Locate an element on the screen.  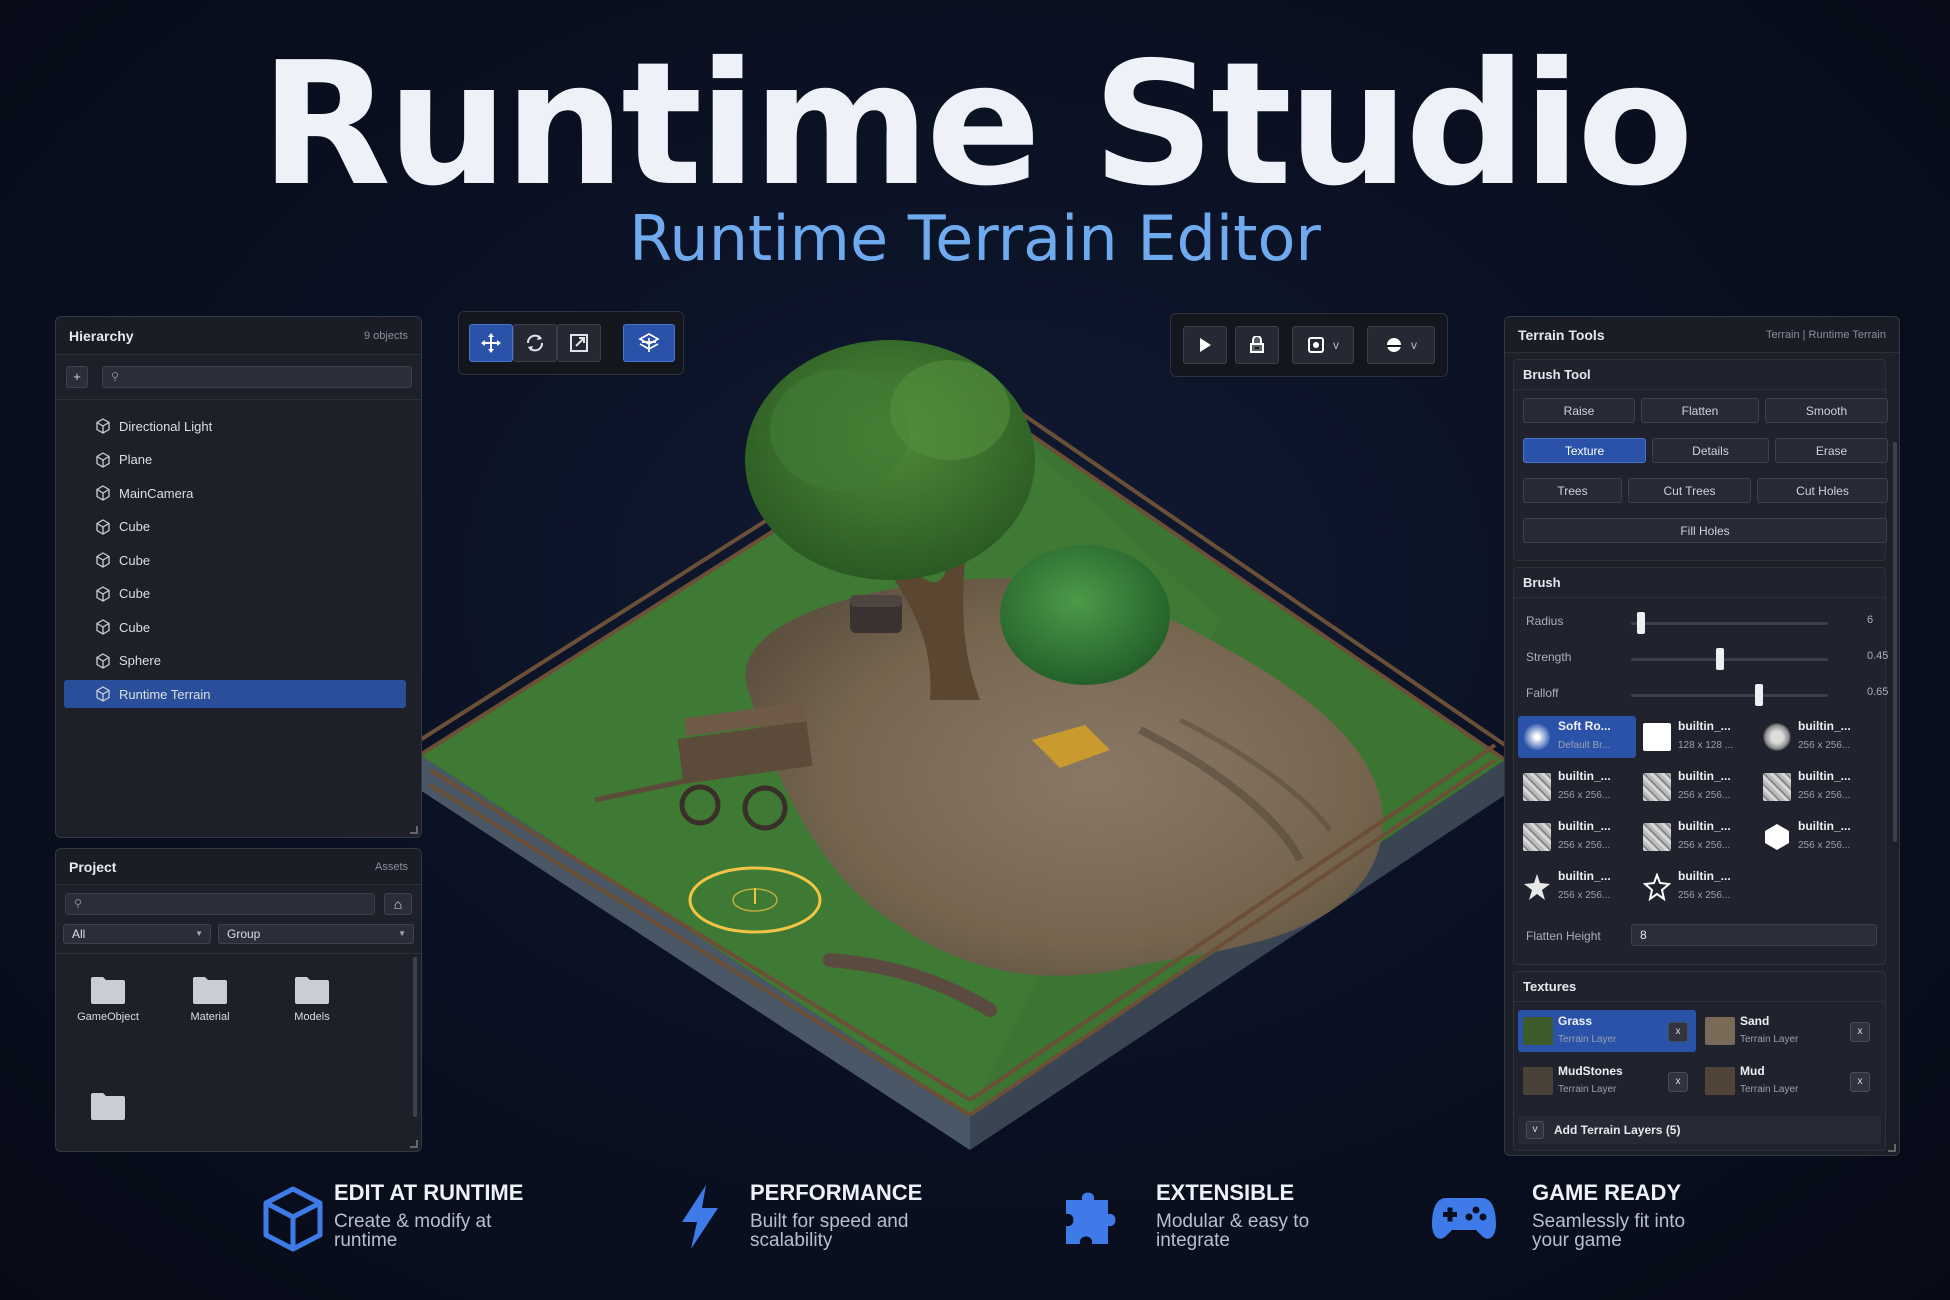
brush-tool-texture-button: Texture is located at coordinates (1584, 450).